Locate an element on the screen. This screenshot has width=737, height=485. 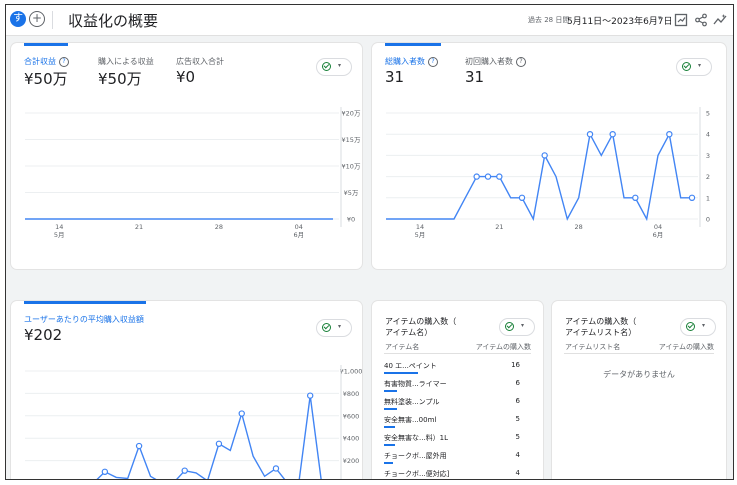
y-tick-label: 4 is located at coordinates (708, 135).